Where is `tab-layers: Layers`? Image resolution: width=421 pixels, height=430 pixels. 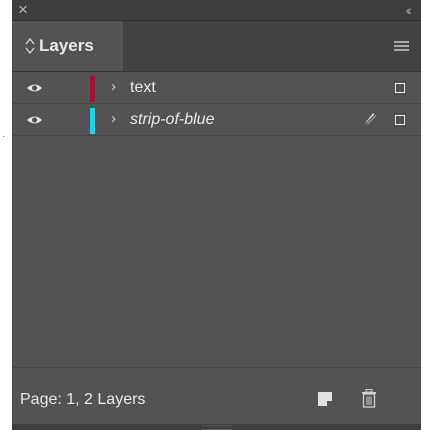 tab-layers: Layers is located at coordinates (67, 46).